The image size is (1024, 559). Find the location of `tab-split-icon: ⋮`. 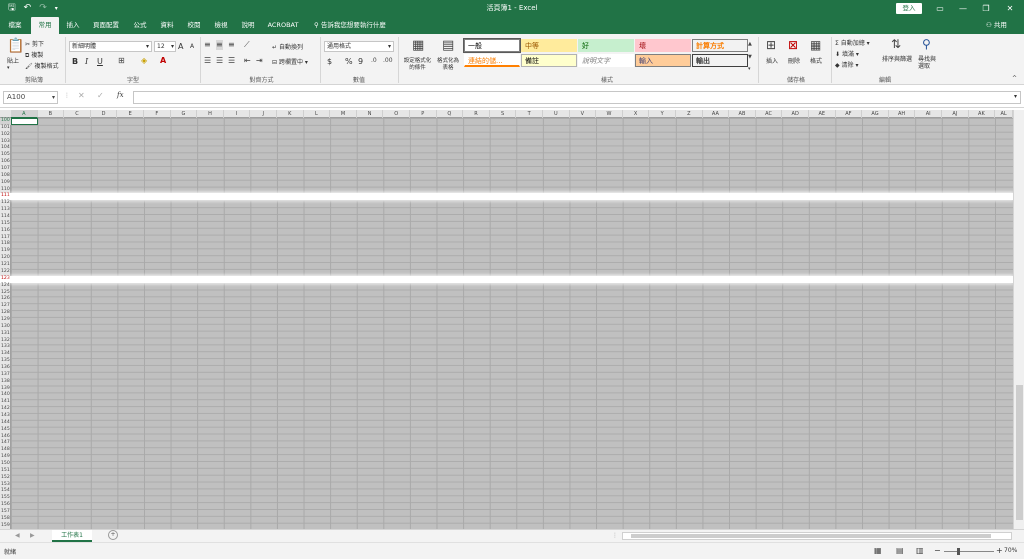

tab-split-icon: ⋮ is located at coordinates (615, 535).